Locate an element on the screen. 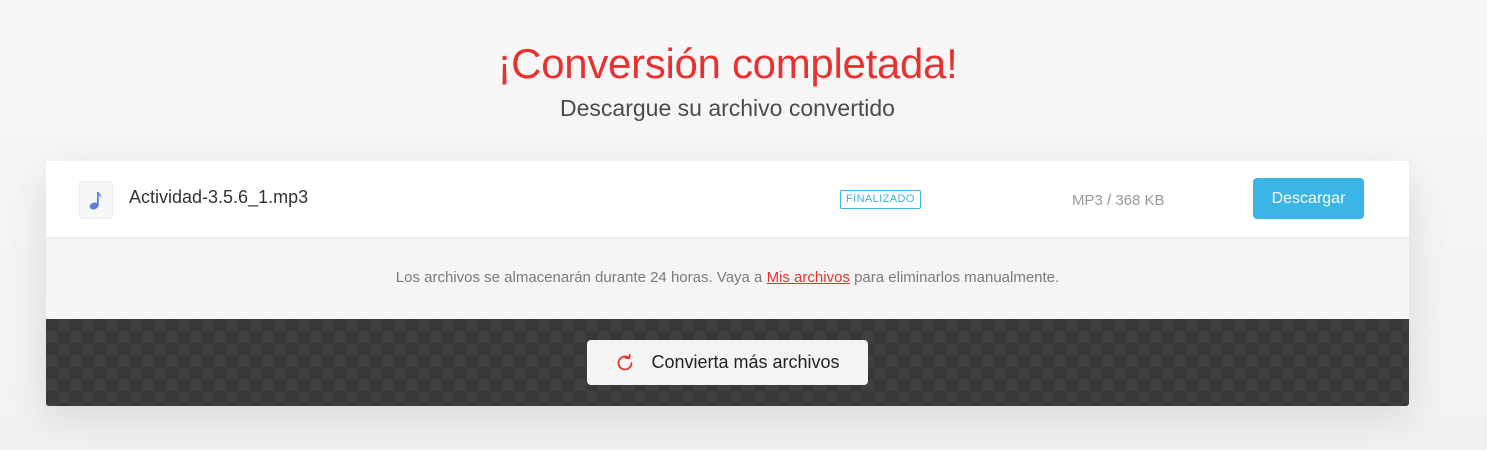 The image size is (1487, 450). convert-more-label: Convierta más archivos is located at coordinates (745, 362).